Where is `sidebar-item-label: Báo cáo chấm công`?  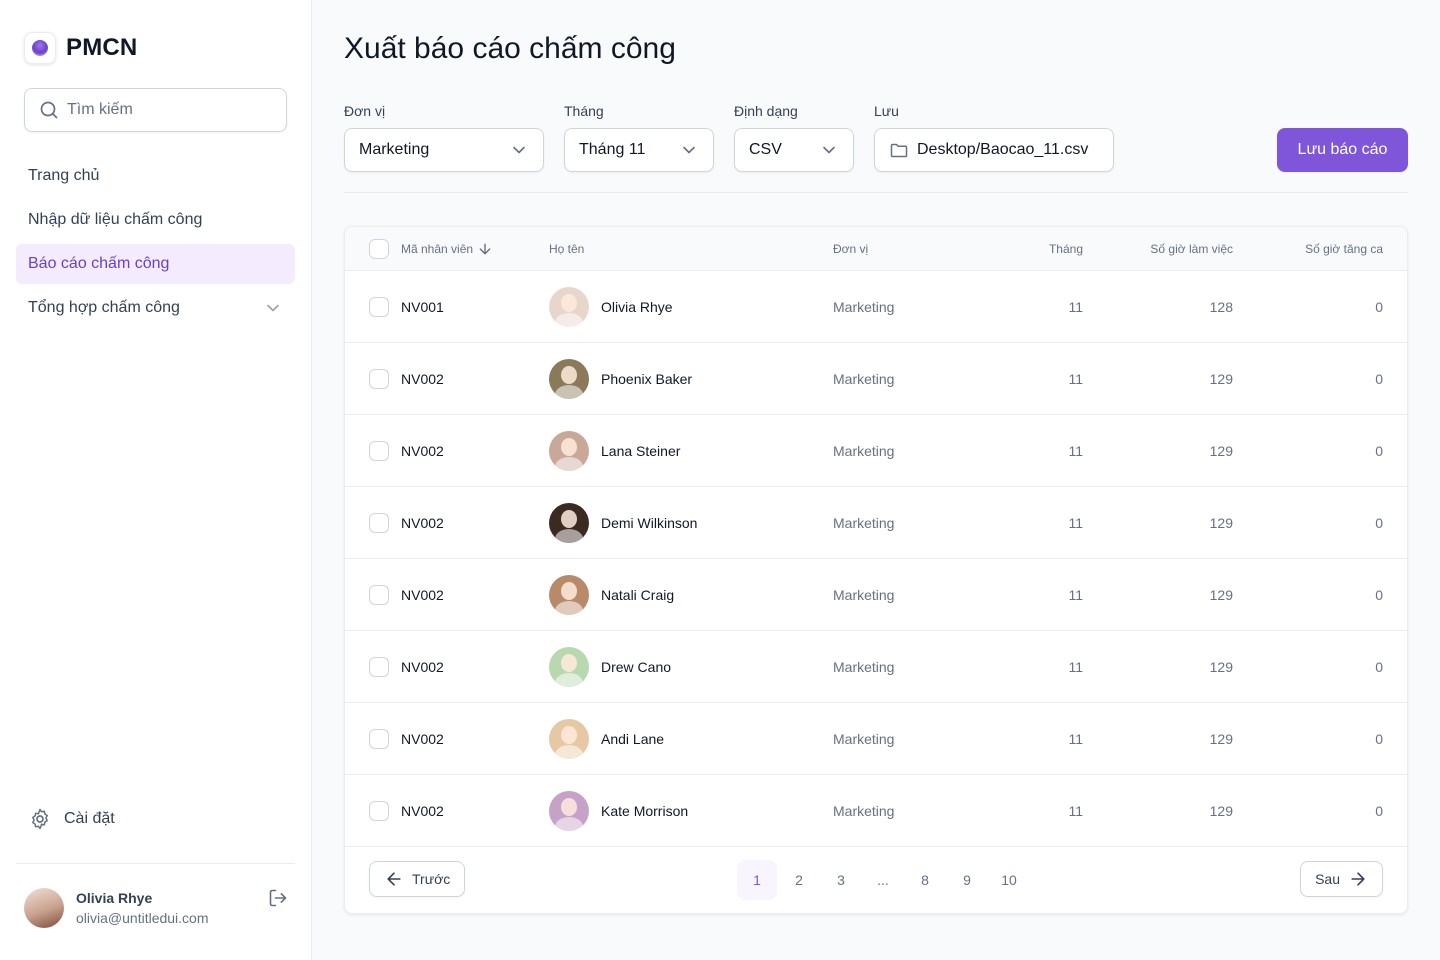 sidebar-item-label: Báo cáo chấm công is located at coordinates (99, 263).